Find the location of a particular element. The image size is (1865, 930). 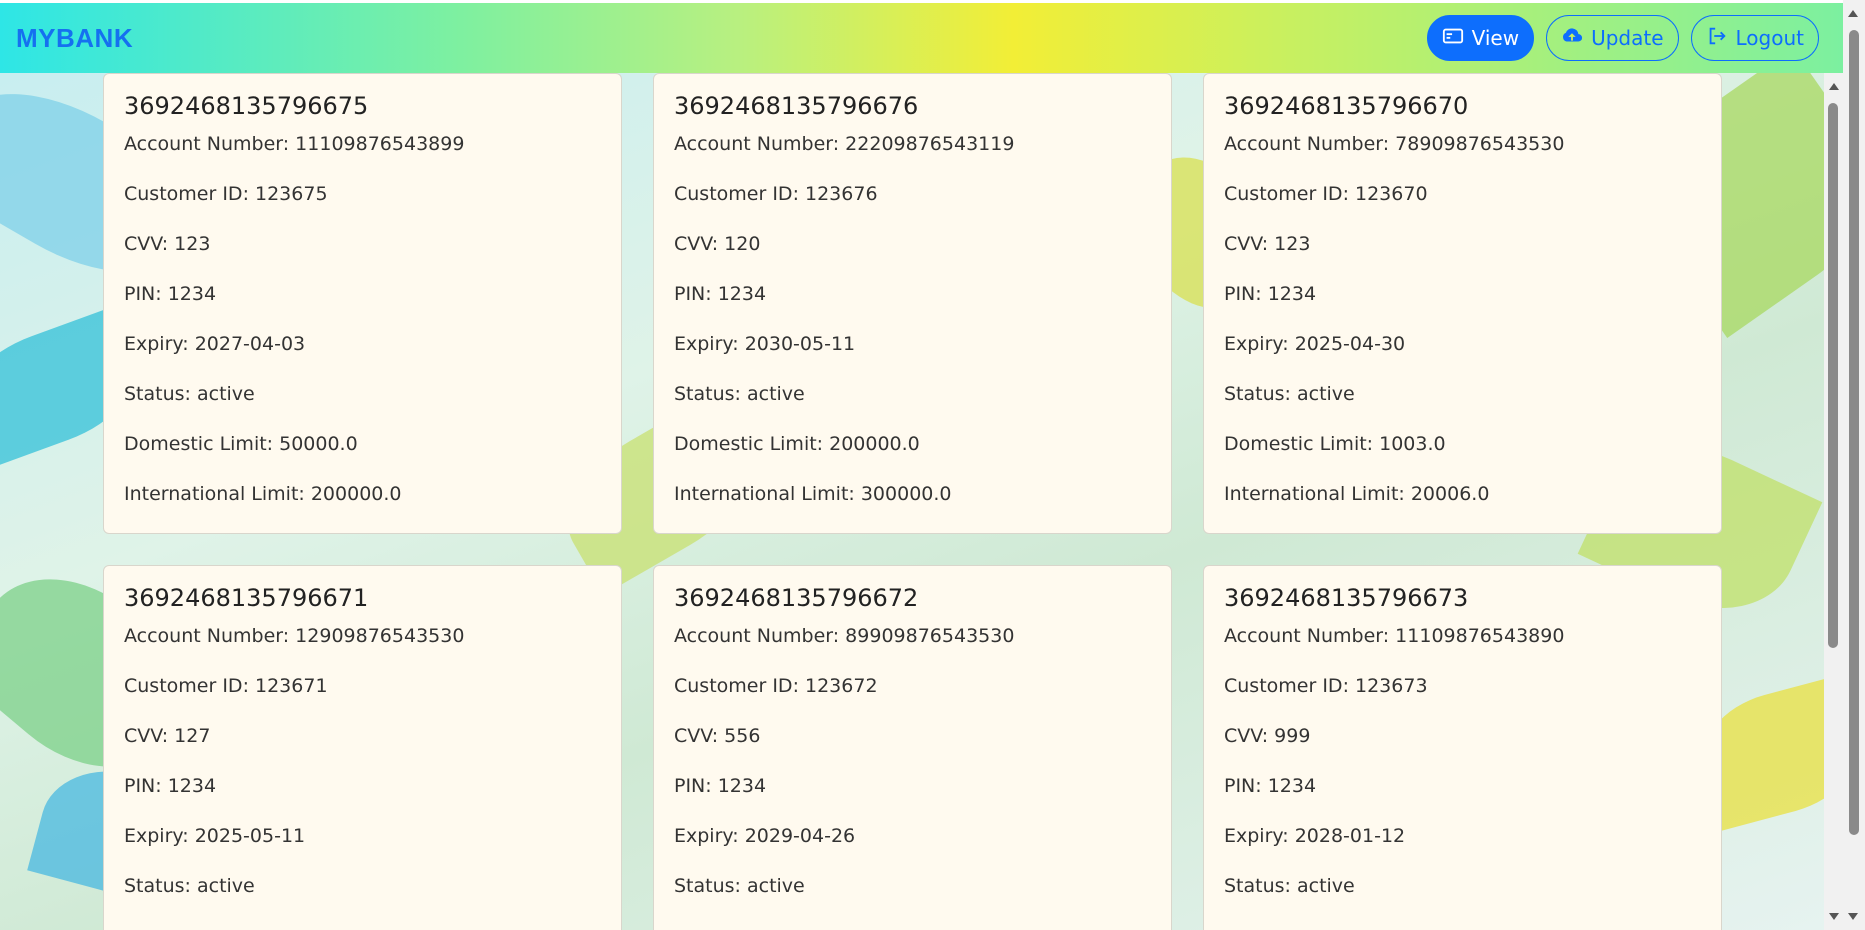

account-number: Account Number: 22209876543119 is located at coordinates (844, 144).